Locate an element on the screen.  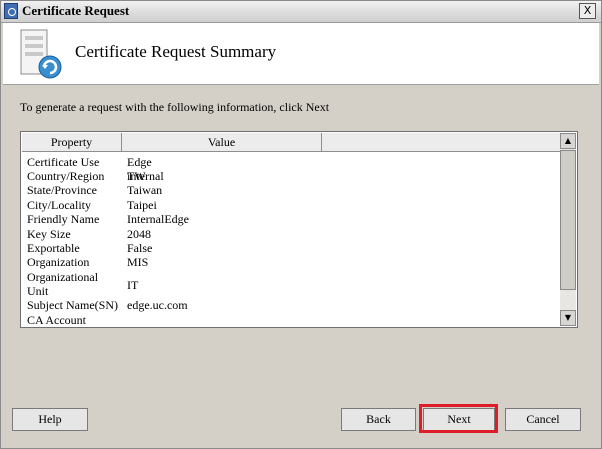
scroll-up-button: ▲ is located at coordinates (568, 141).